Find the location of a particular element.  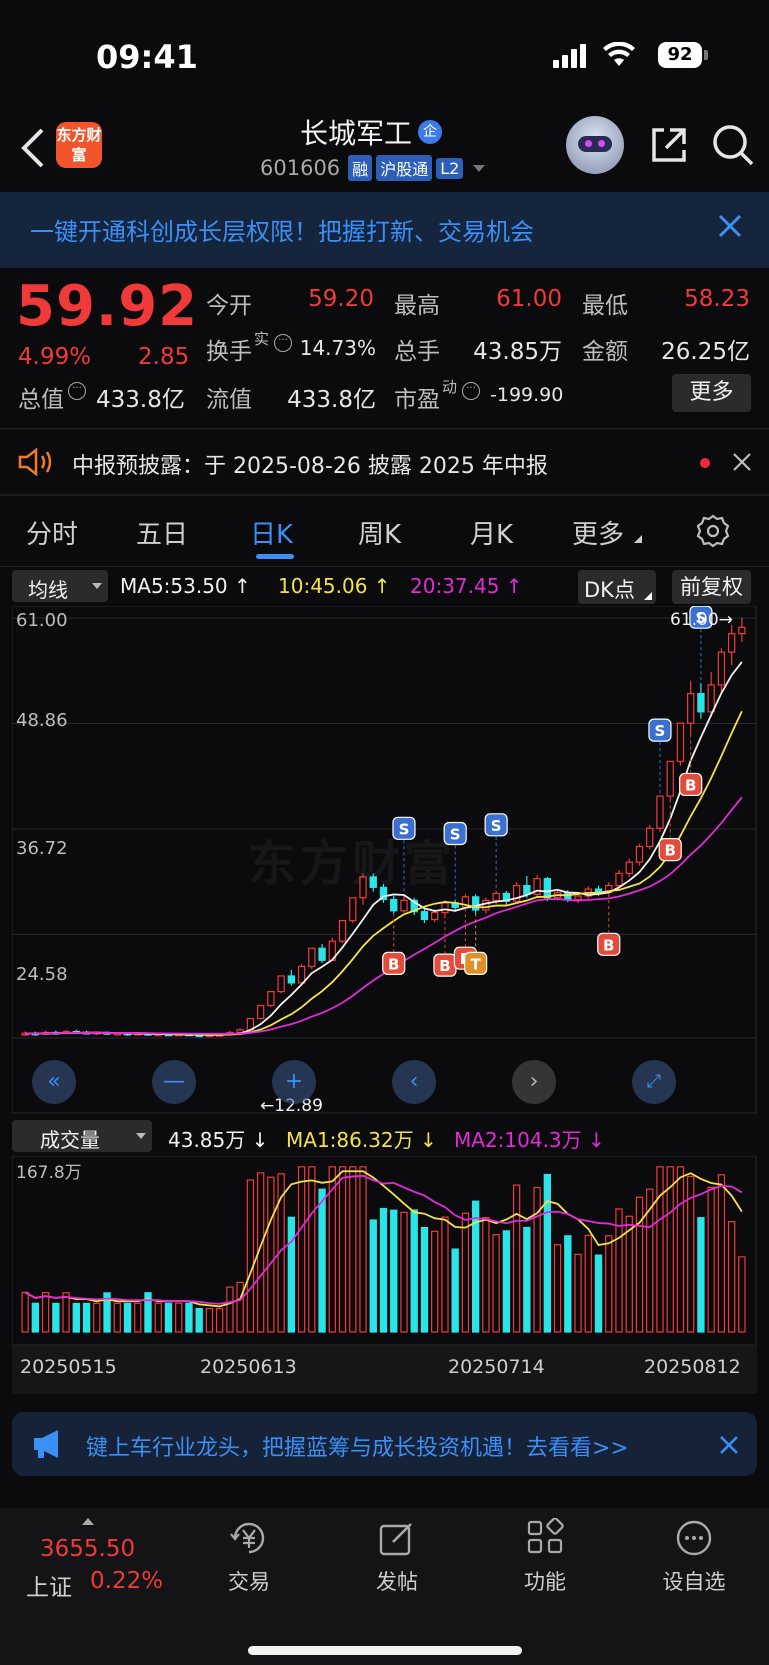

field-value: 14.73% is located at coordinates (337, 348).